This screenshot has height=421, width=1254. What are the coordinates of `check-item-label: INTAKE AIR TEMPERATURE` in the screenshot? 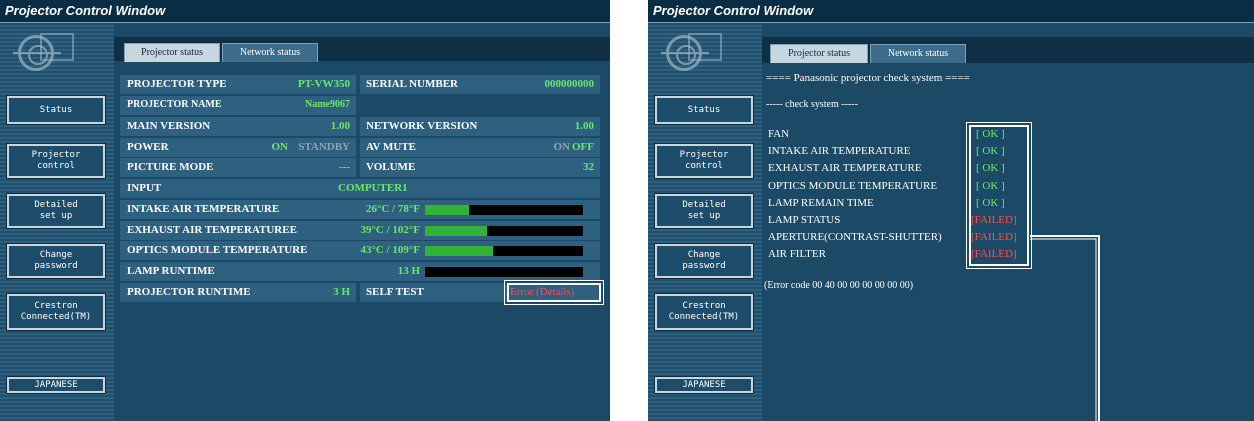 It's located at (839, 151).